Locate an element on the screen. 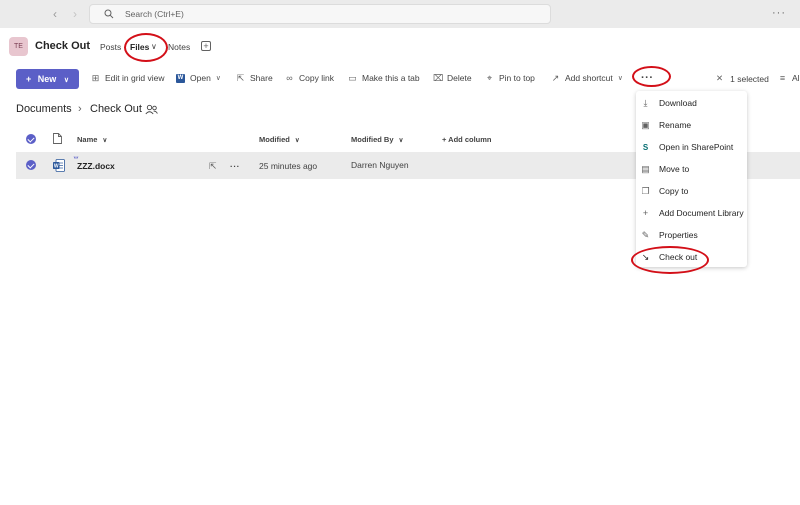 Image resolution: width=800 pixels, height=505 pixels. column-header-name: Name ∨ is located at coordinates (92, 139).